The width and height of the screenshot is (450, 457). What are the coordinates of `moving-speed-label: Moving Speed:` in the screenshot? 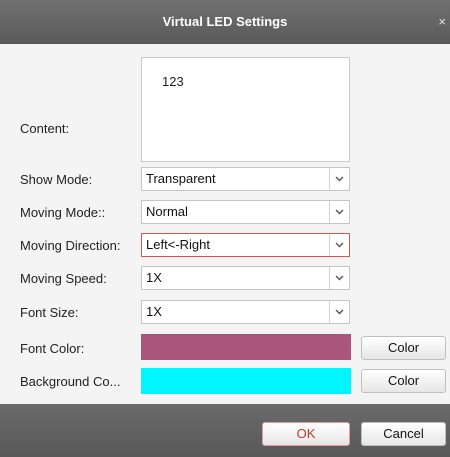 It's located at (63, 278).